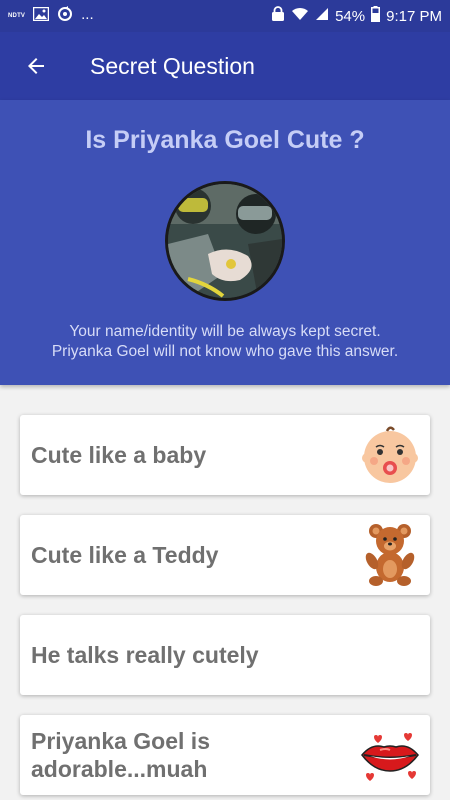  I want to click on image-icon, so click(41, 15).